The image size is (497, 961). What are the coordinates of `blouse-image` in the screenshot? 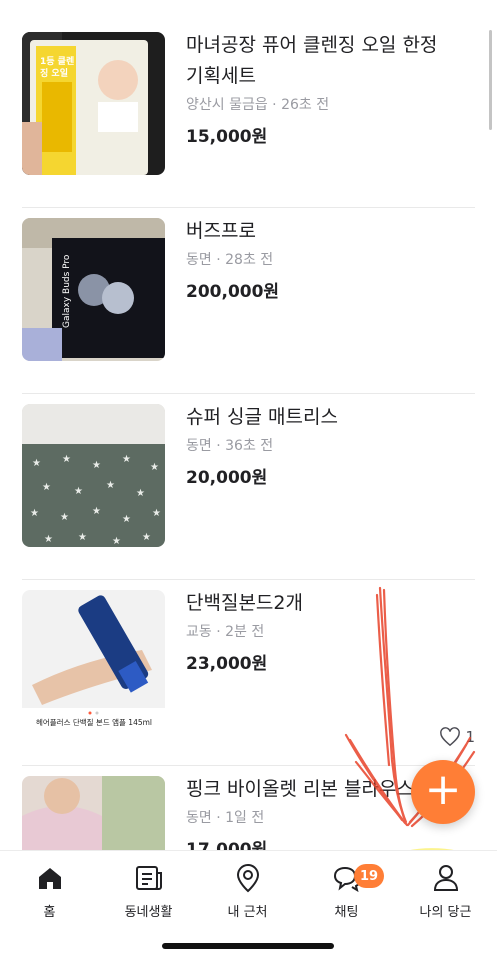 It's located at (93, 813).